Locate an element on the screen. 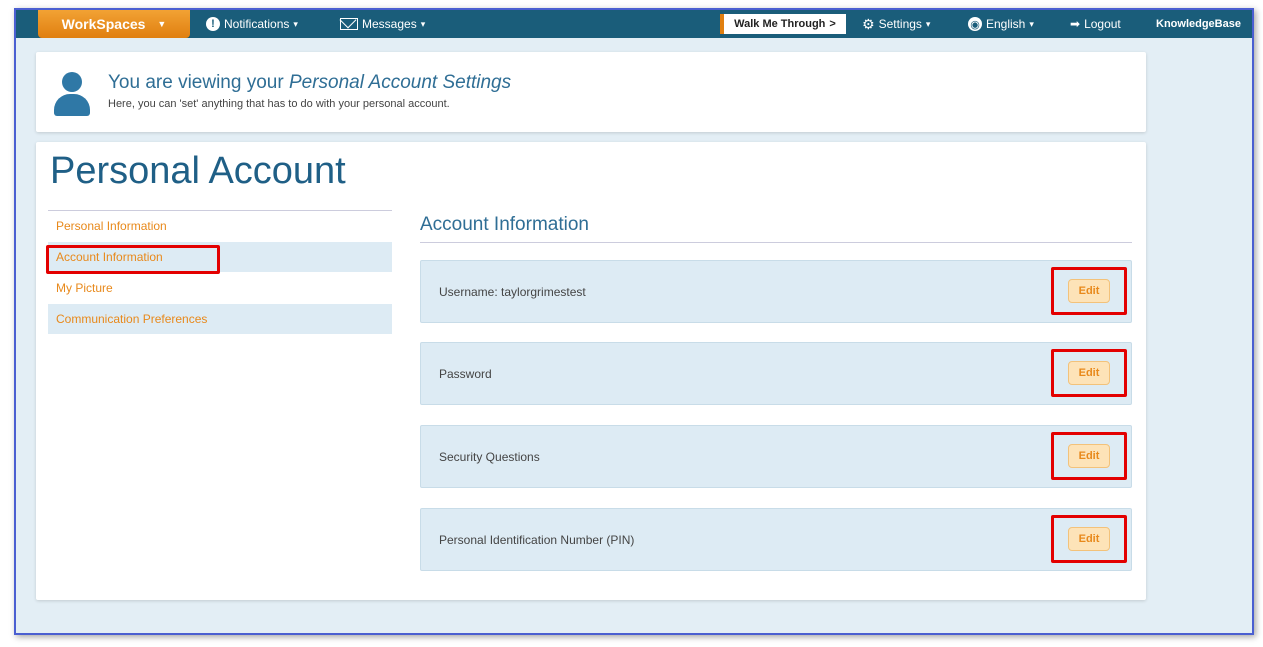 Image resolution: width=1263 pixels, height=647 pixels. chevron-down-icon: ▼ is located at coordinates (162, 24).